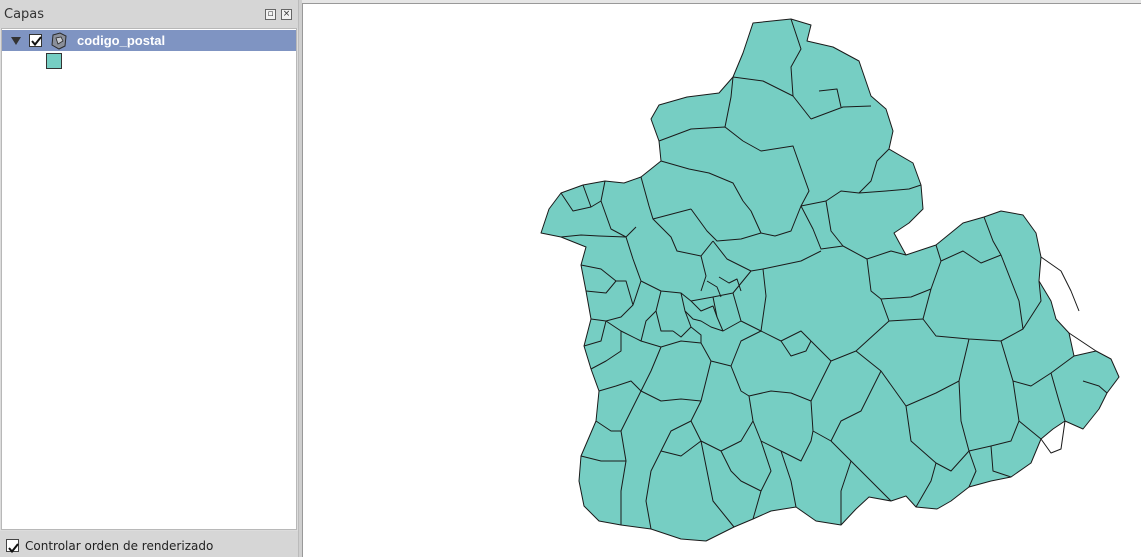 The width and height of the screenshot is (1141, 557). I want to click on layer-name: codigo_postal, so click(121, 40).